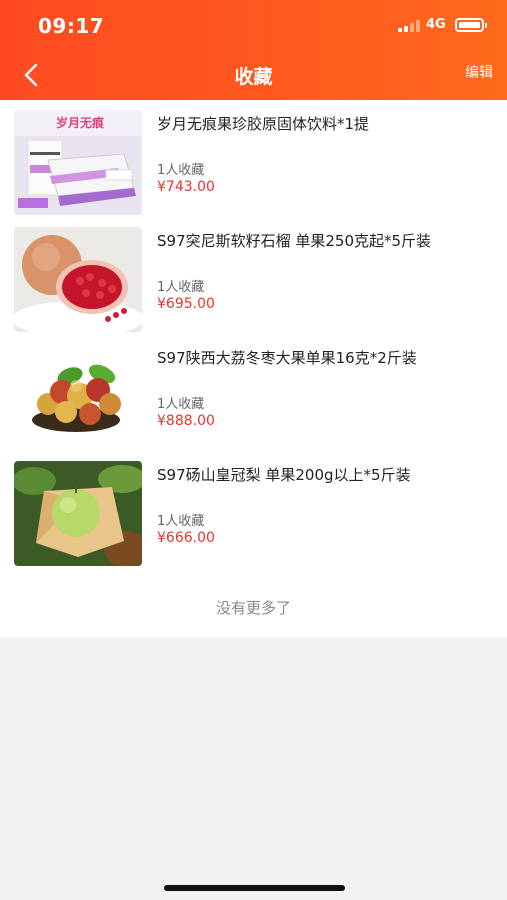  What do you see at coordinates (253, 158) in the screenshot?
I see `favorite-item: 岁月无痕 岁月无痕果珍胶原固体饮料*1提 1人收藏 ¥743.00` at bounding box center [253, 158].